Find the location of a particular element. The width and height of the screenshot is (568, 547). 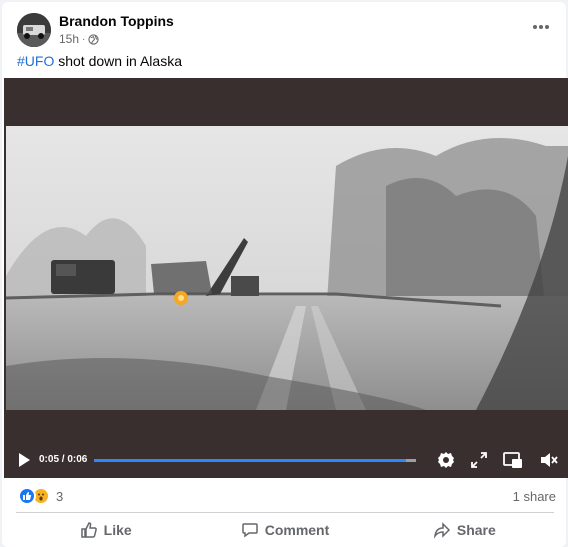

share-arrow-icon is located at coordinates (441, 530).